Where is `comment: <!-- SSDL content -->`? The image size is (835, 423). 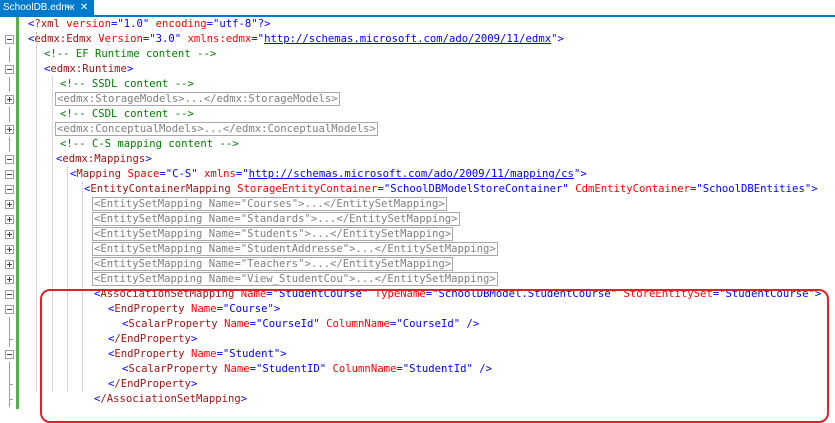 comment: <!-- SSDL content --> is located at coordinates (127, 84).